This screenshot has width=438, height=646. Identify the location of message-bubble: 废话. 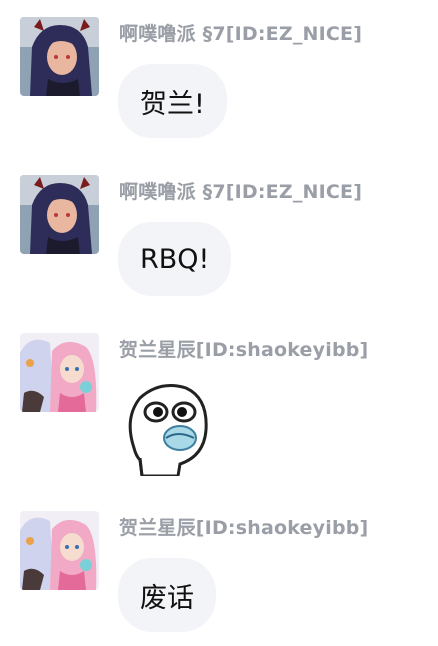
(167, 595).